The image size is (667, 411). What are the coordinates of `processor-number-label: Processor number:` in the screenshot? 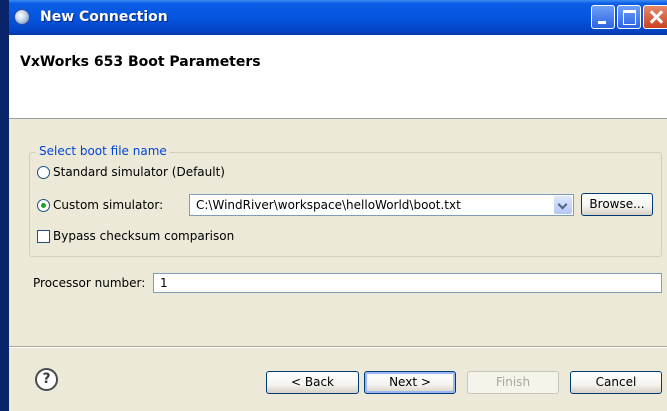 It's located at (89, 283).